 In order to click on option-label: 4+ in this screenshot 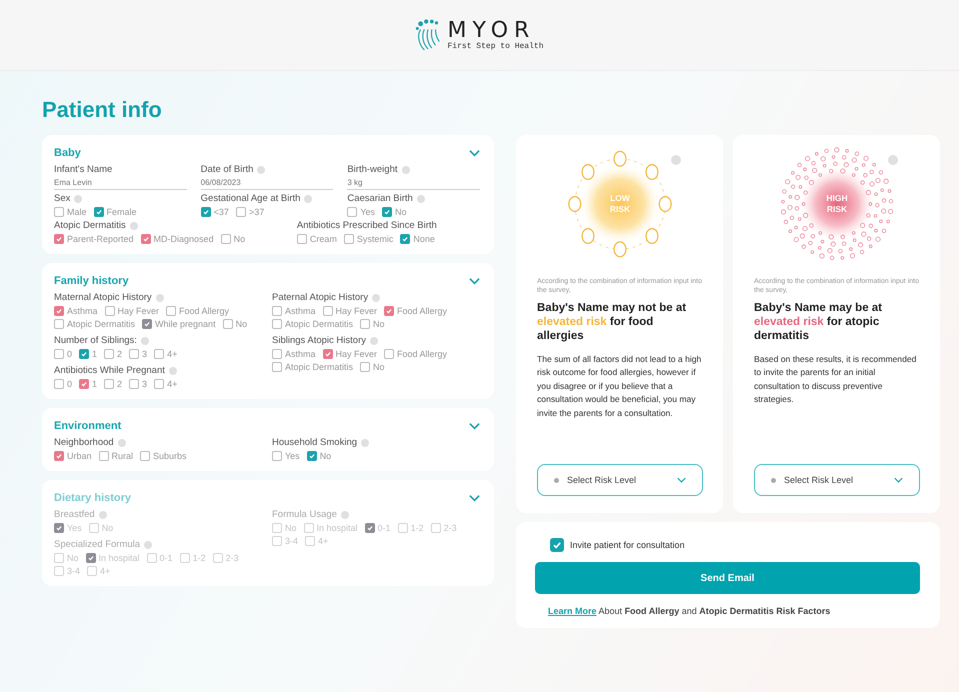, I will do `click(105, 571)`.